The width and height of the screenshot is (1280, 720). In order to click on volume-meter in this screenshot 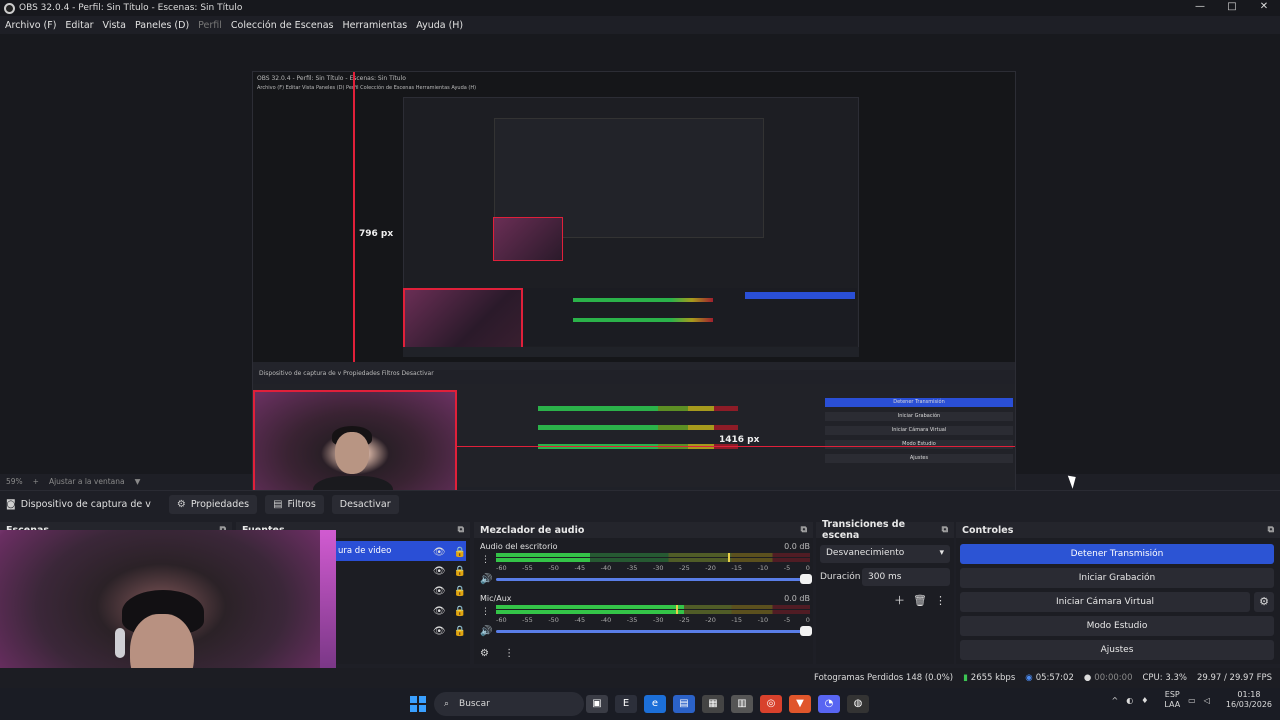, I will do `click(653, 610)`.